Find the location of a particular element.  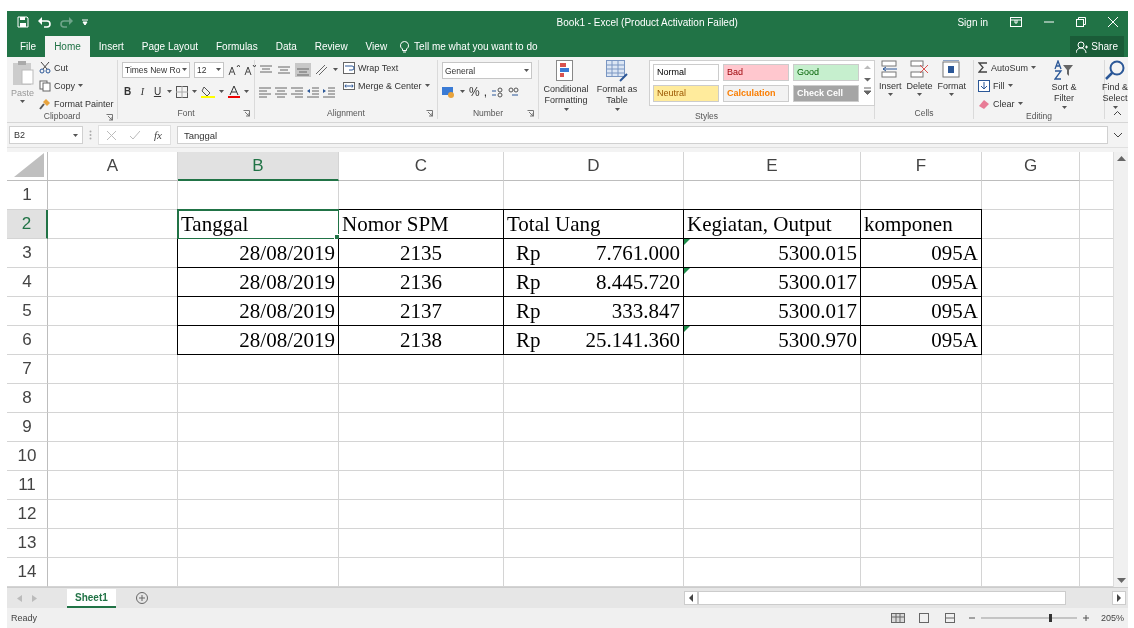

currency-icon is located at coordinates (449, 91).